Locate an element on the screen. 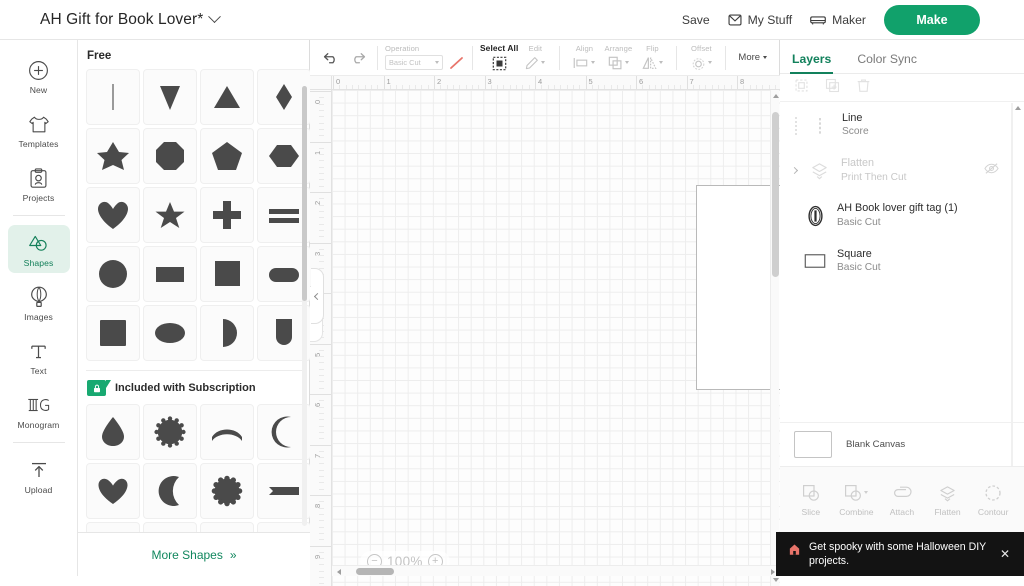 This screenshot has height=586, width=1024. sidebar-item-upload: Upload is located at coordinates (39, 476).